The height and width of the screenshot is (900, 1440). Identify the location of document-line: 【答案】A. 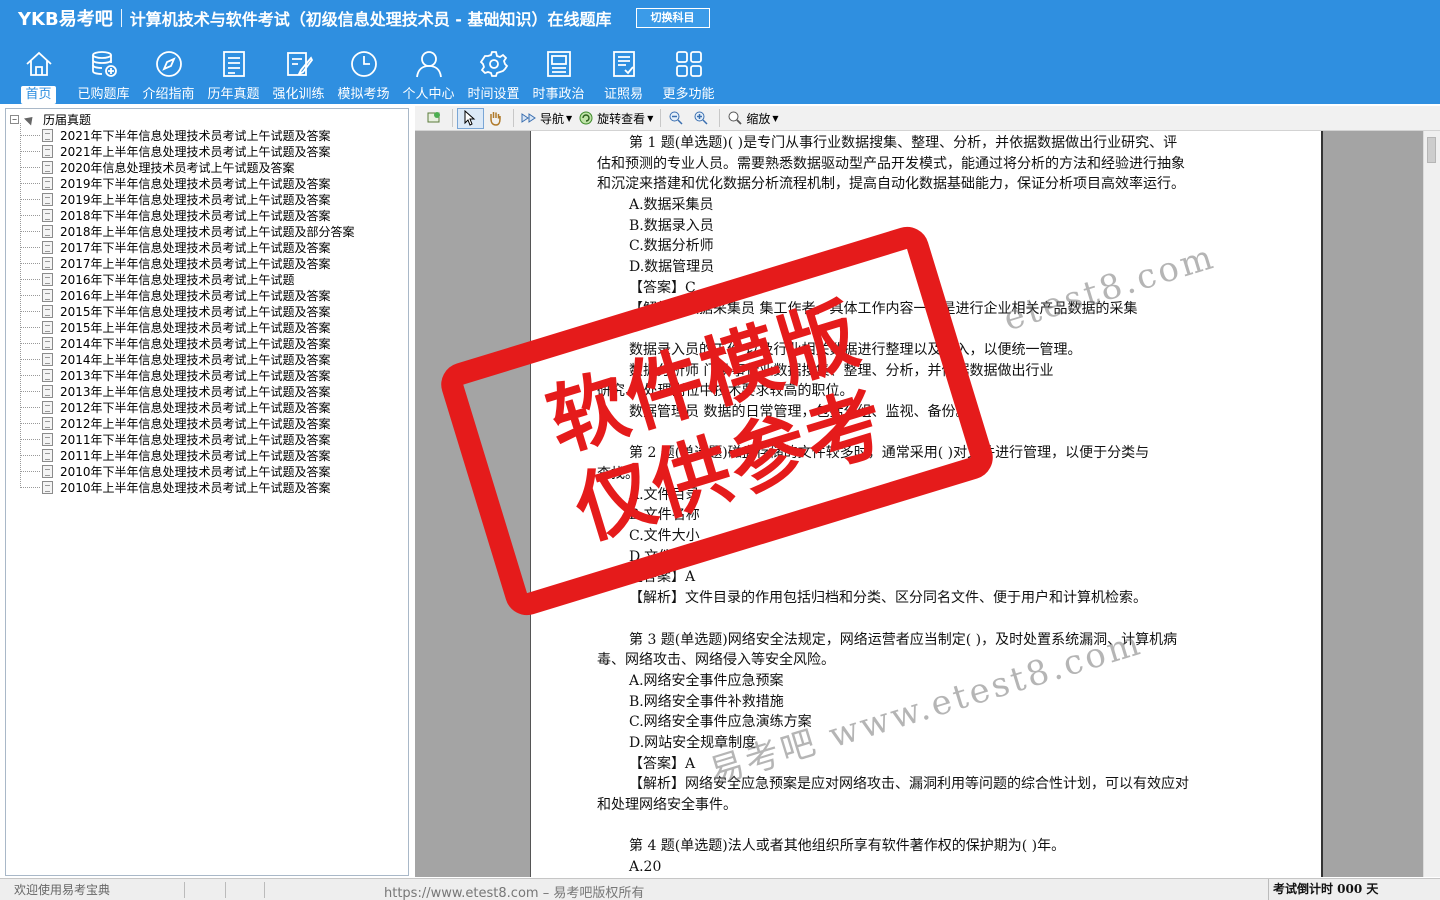
(662, 763).